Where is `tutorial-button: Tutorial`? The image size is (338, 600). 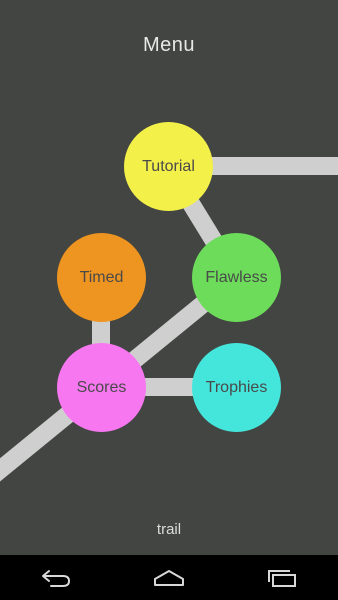
tutorial-button: Tutorial is located at coordinates (168, 166).